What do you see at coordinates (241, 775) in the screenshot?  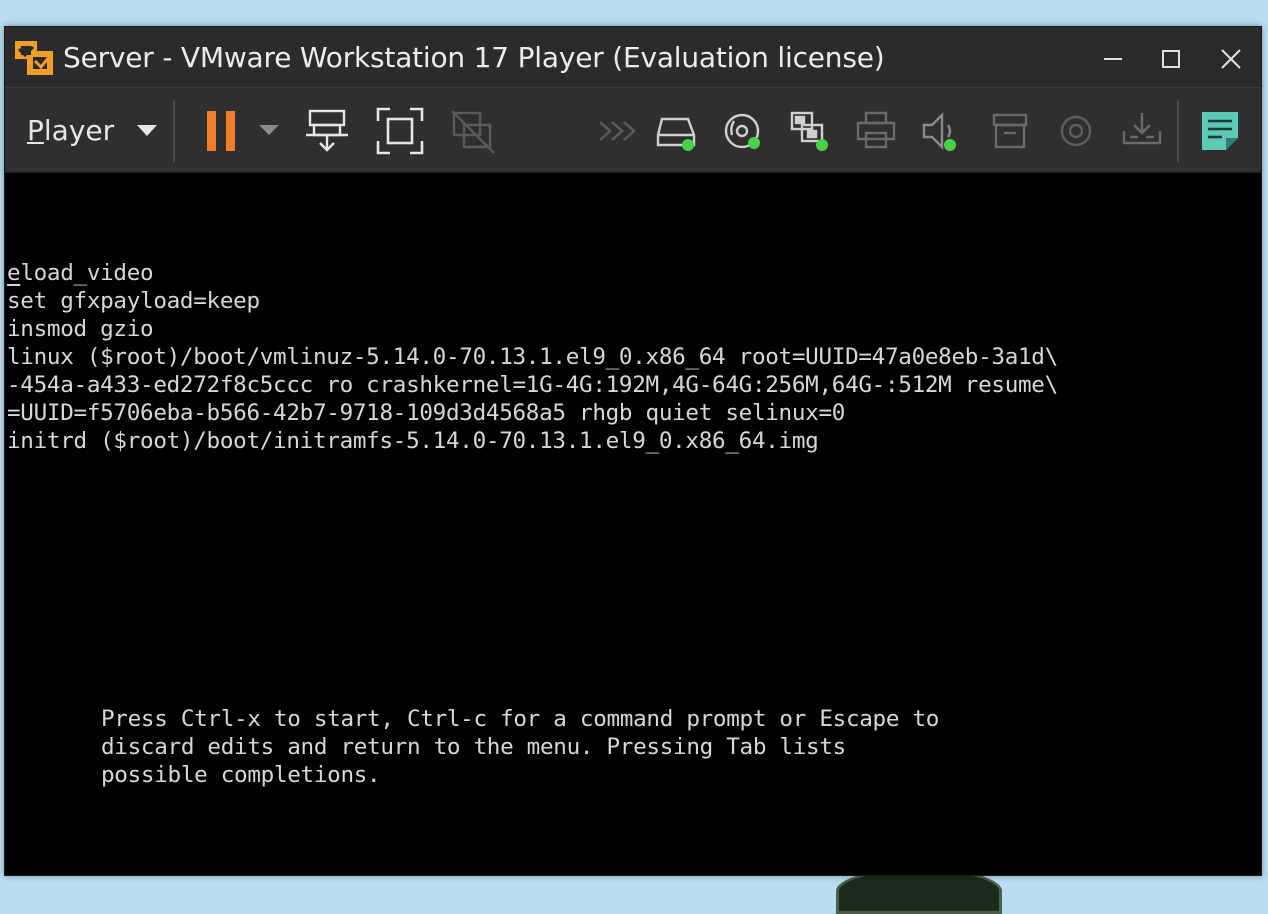 I see `help-line: possible completions.` at bounding box center [241, 775].